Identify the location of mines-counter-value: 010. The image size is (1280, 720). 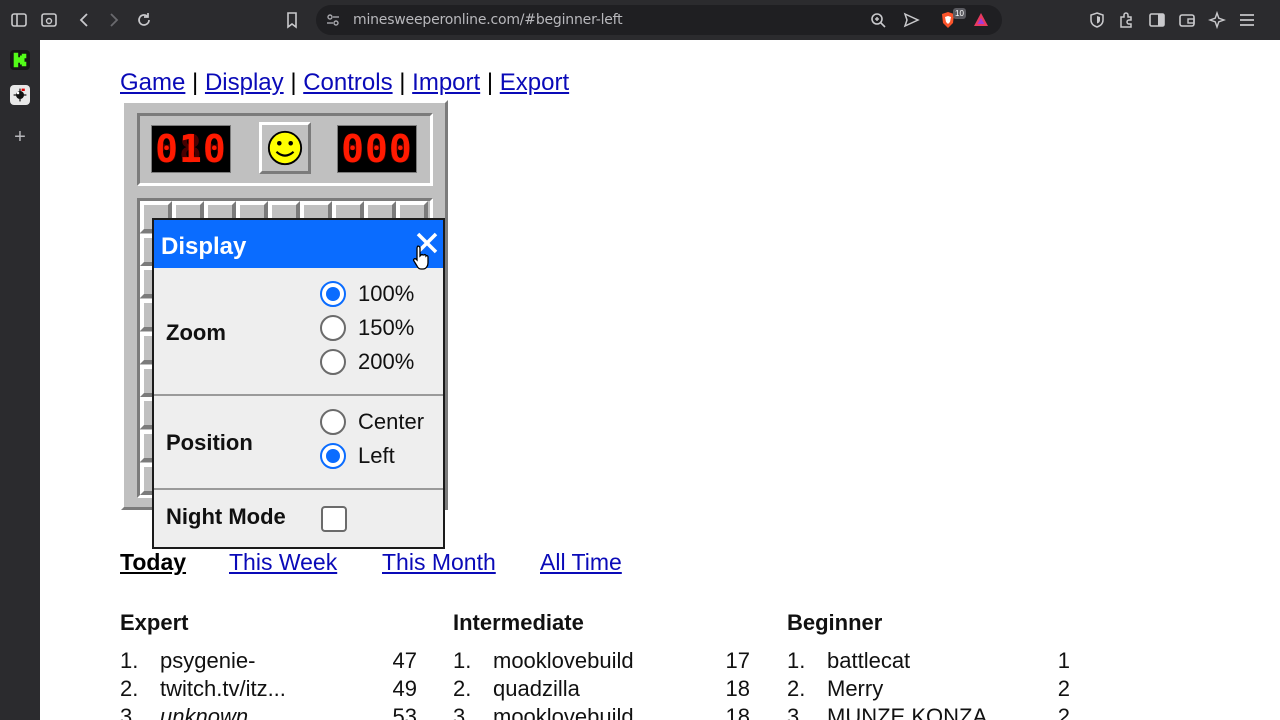
(191, 149).